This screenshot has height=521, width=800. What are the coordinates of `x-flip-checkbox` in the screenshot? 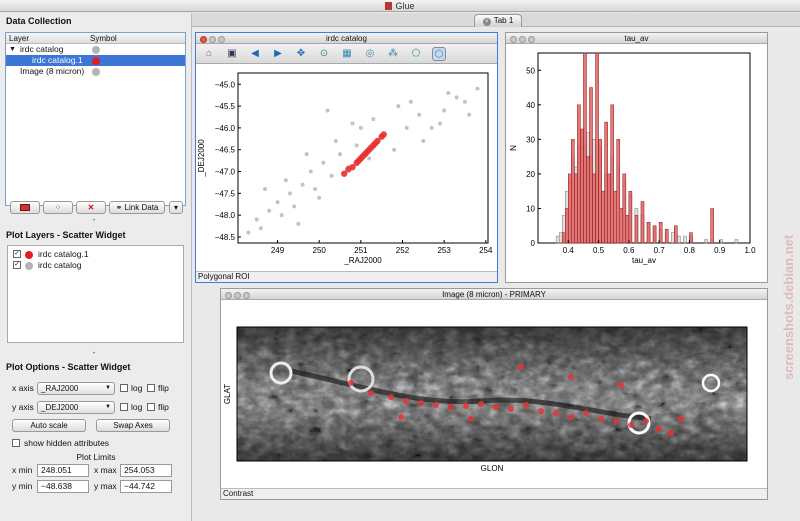 It's located at (151, 388).